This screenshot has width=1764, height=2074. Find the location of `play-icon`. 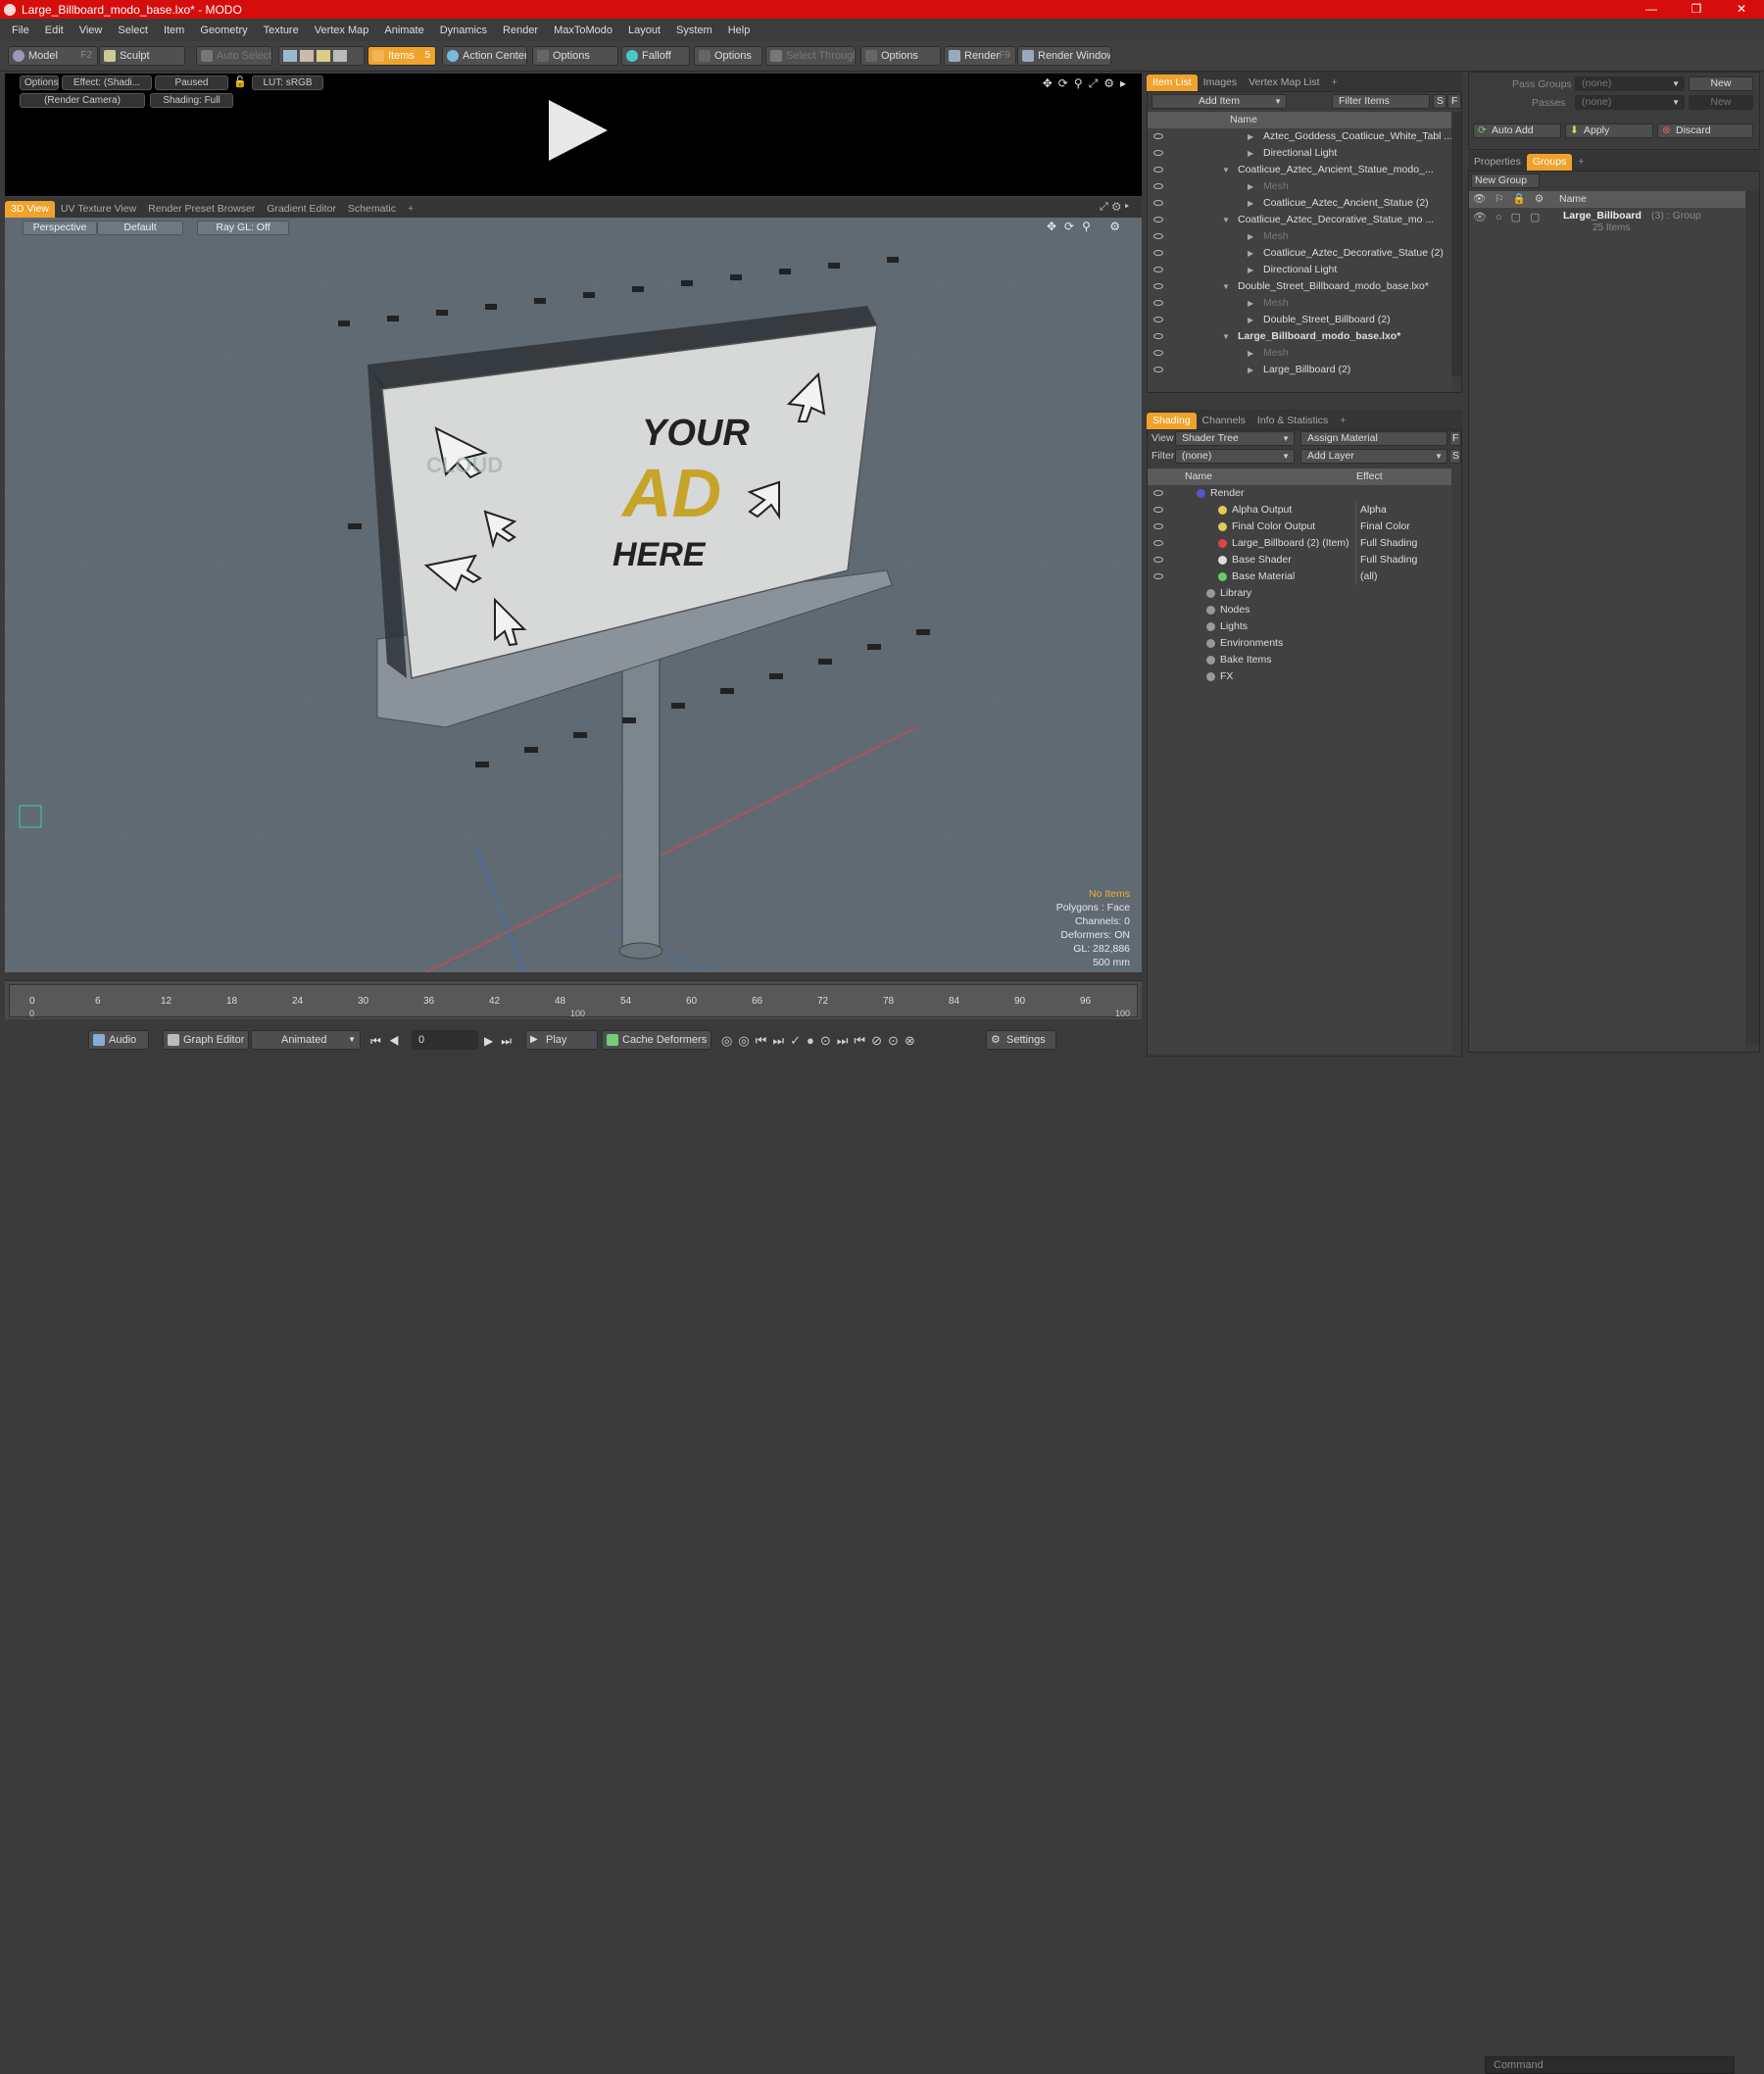

play-icon is located at coordinates (578, 130).